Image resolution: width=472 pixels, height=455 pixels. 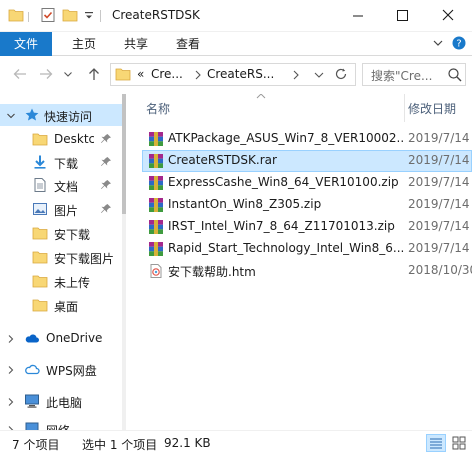 What do you see at coordinates (440, 270) in the screenshot?
I see `file-date: 2018/10/30` at bounding box center [440, 270].